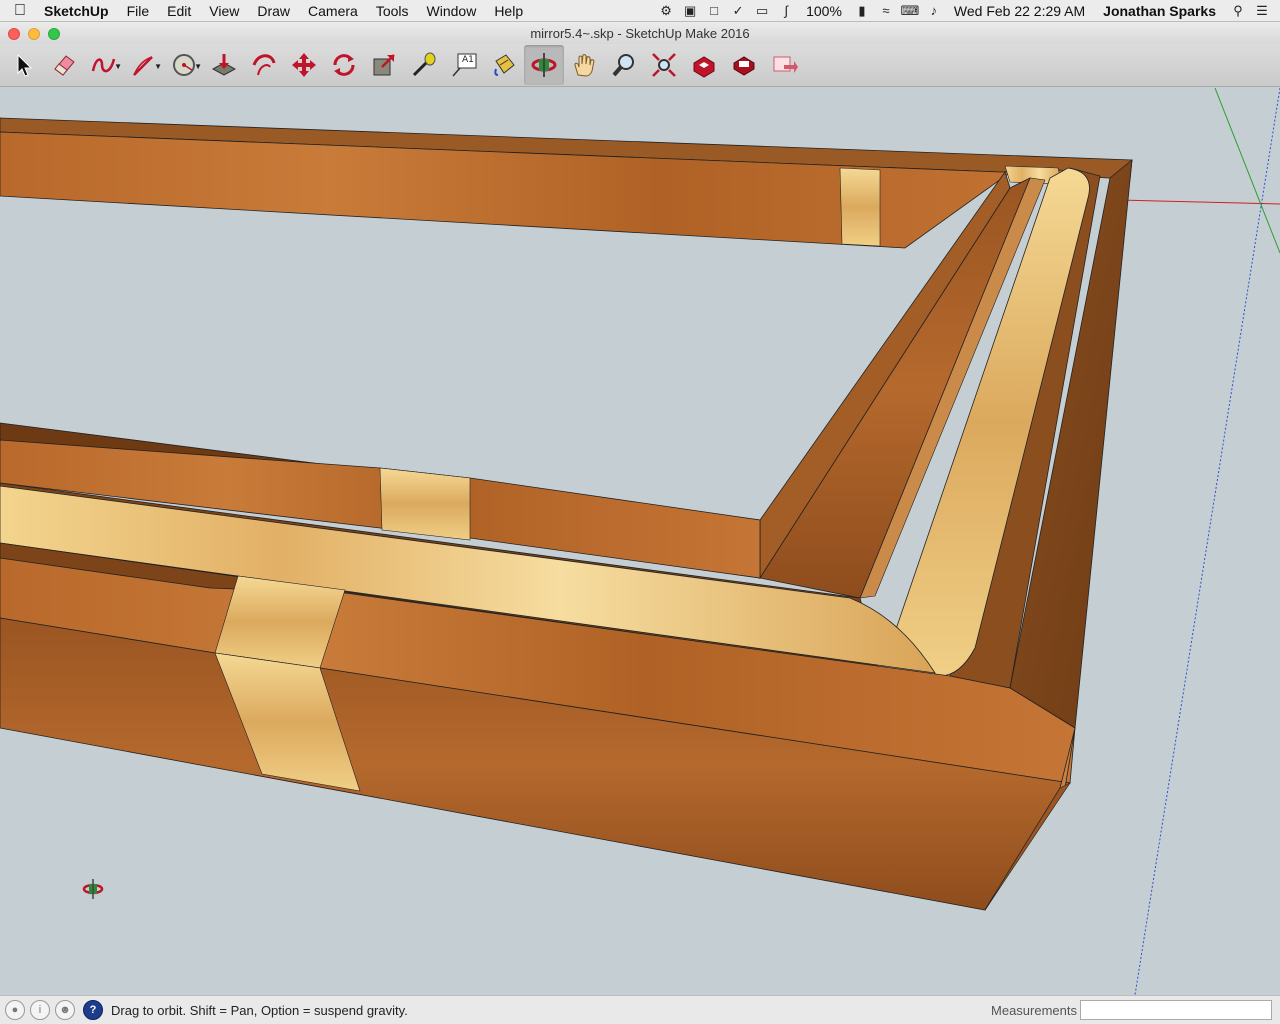 The height and width of the screenshot is (1024, 1280). What do you see at coordinates (179, 11) in the screenshot?
I see `menu-edit: Edit` at bounding box center [179, 11].